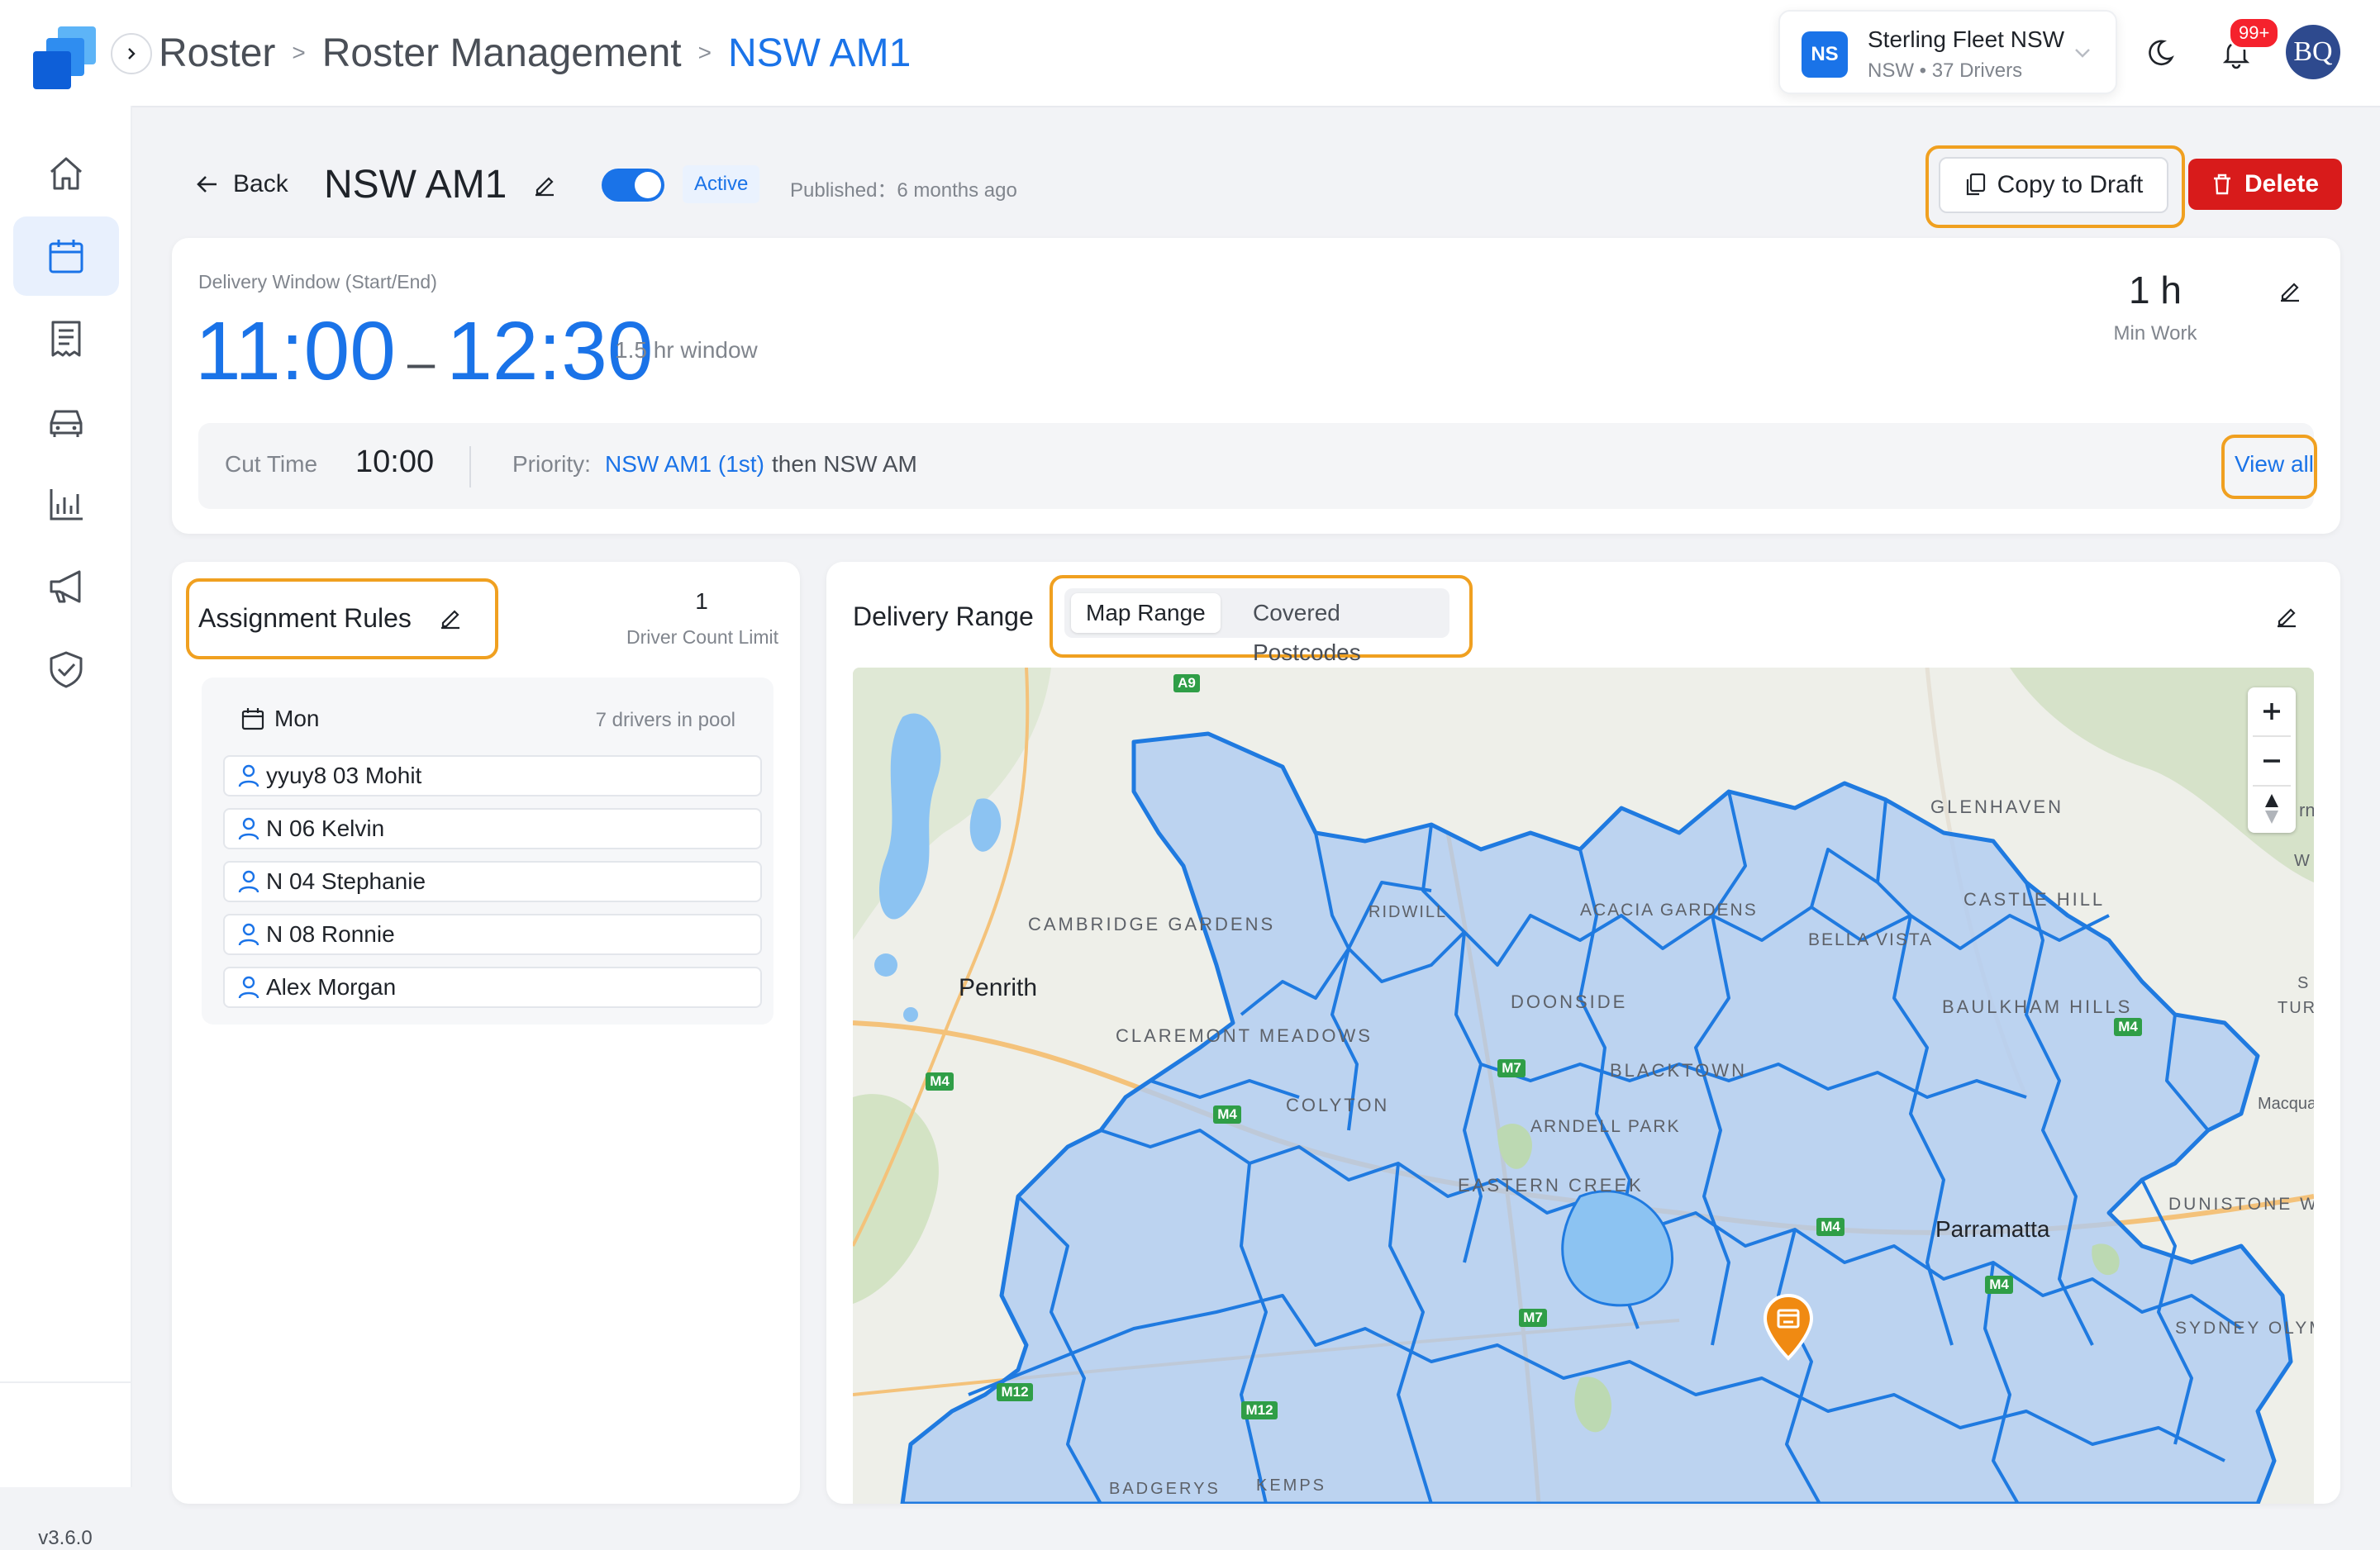 Image resolution: width=2380 pixels, height=1550 pixels. What do you see at coordinates (331, 987) in the screenshot?
I see `driver-name: Alex Morgan` at bounding box center [331, 987].